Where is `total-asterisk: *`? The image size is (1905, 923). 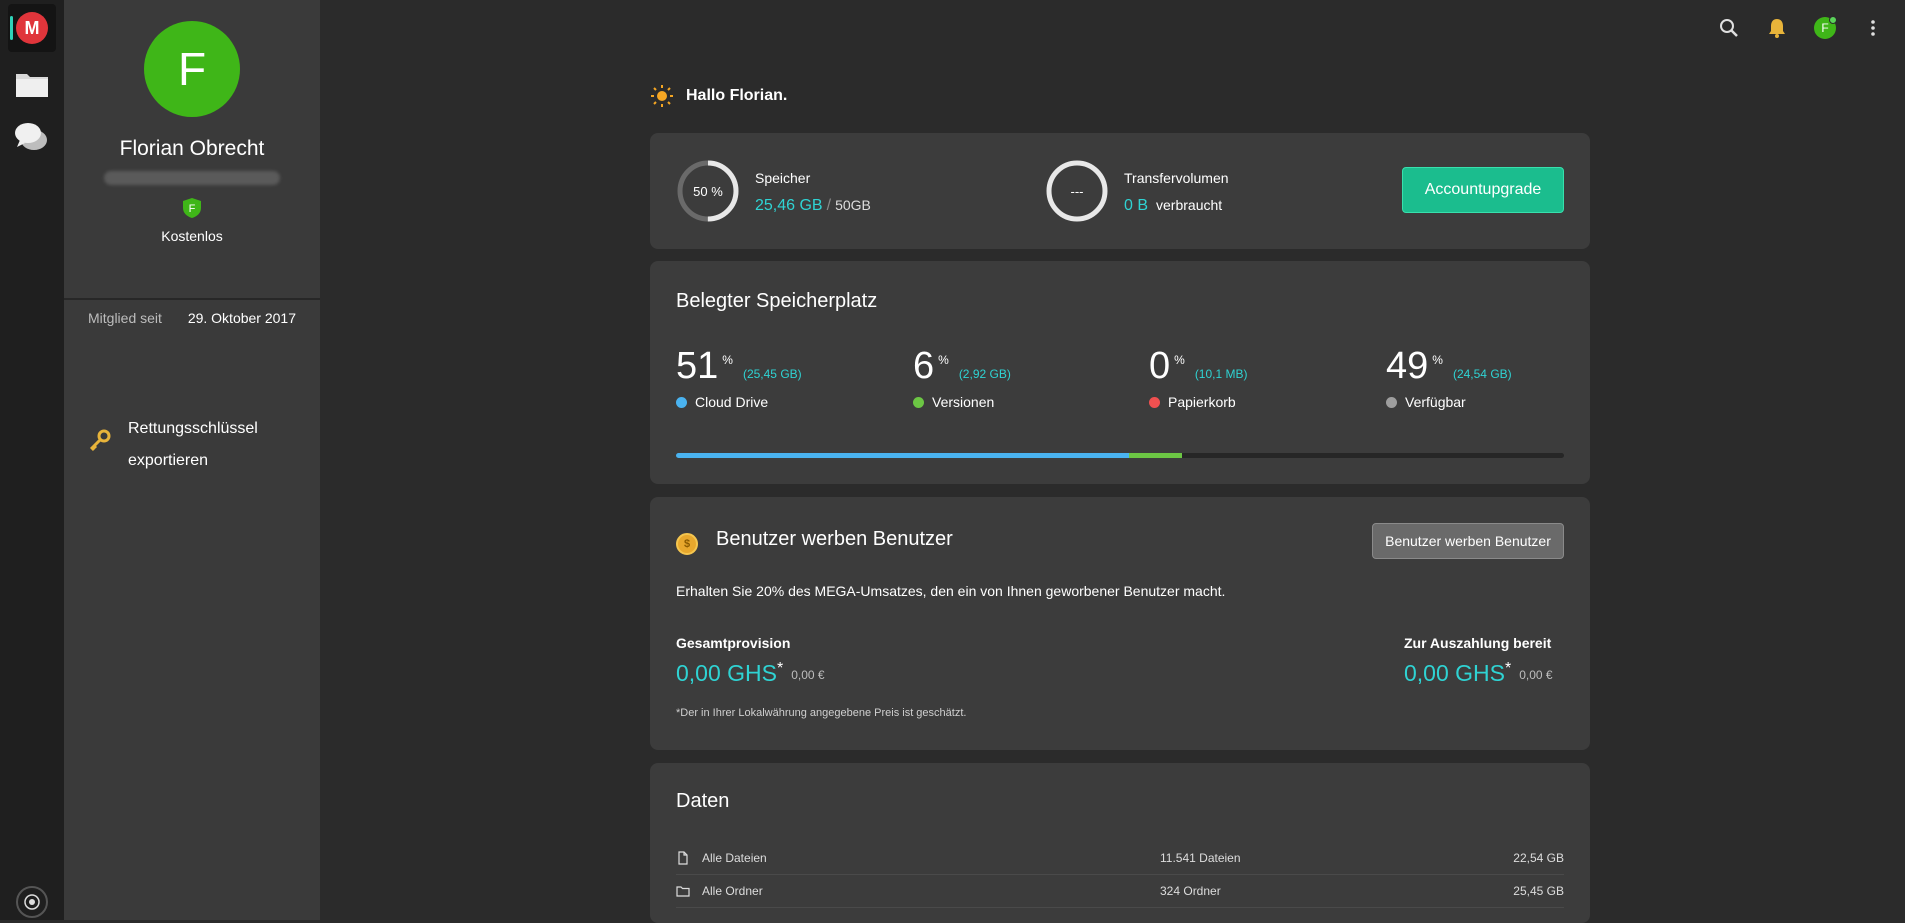 total-asterisk: * is located at coordinates (780, 668).